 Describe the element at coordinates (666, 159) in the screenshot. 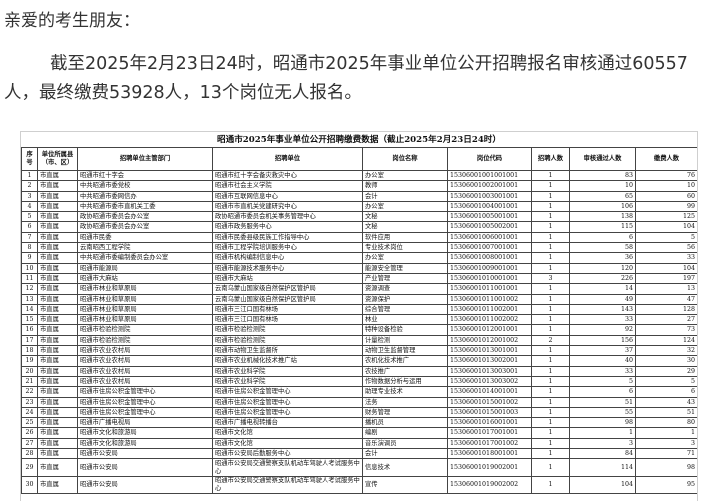

I see `header-paid: 缴费人数` at that location.